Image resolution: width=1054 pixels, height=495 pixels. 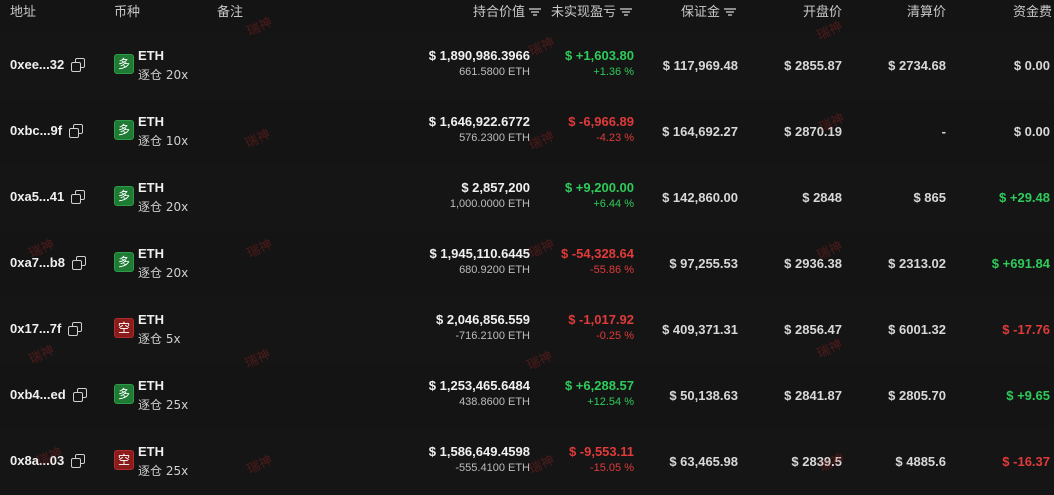 I want to click on header-address: 地址, so click(x=23, y=11).